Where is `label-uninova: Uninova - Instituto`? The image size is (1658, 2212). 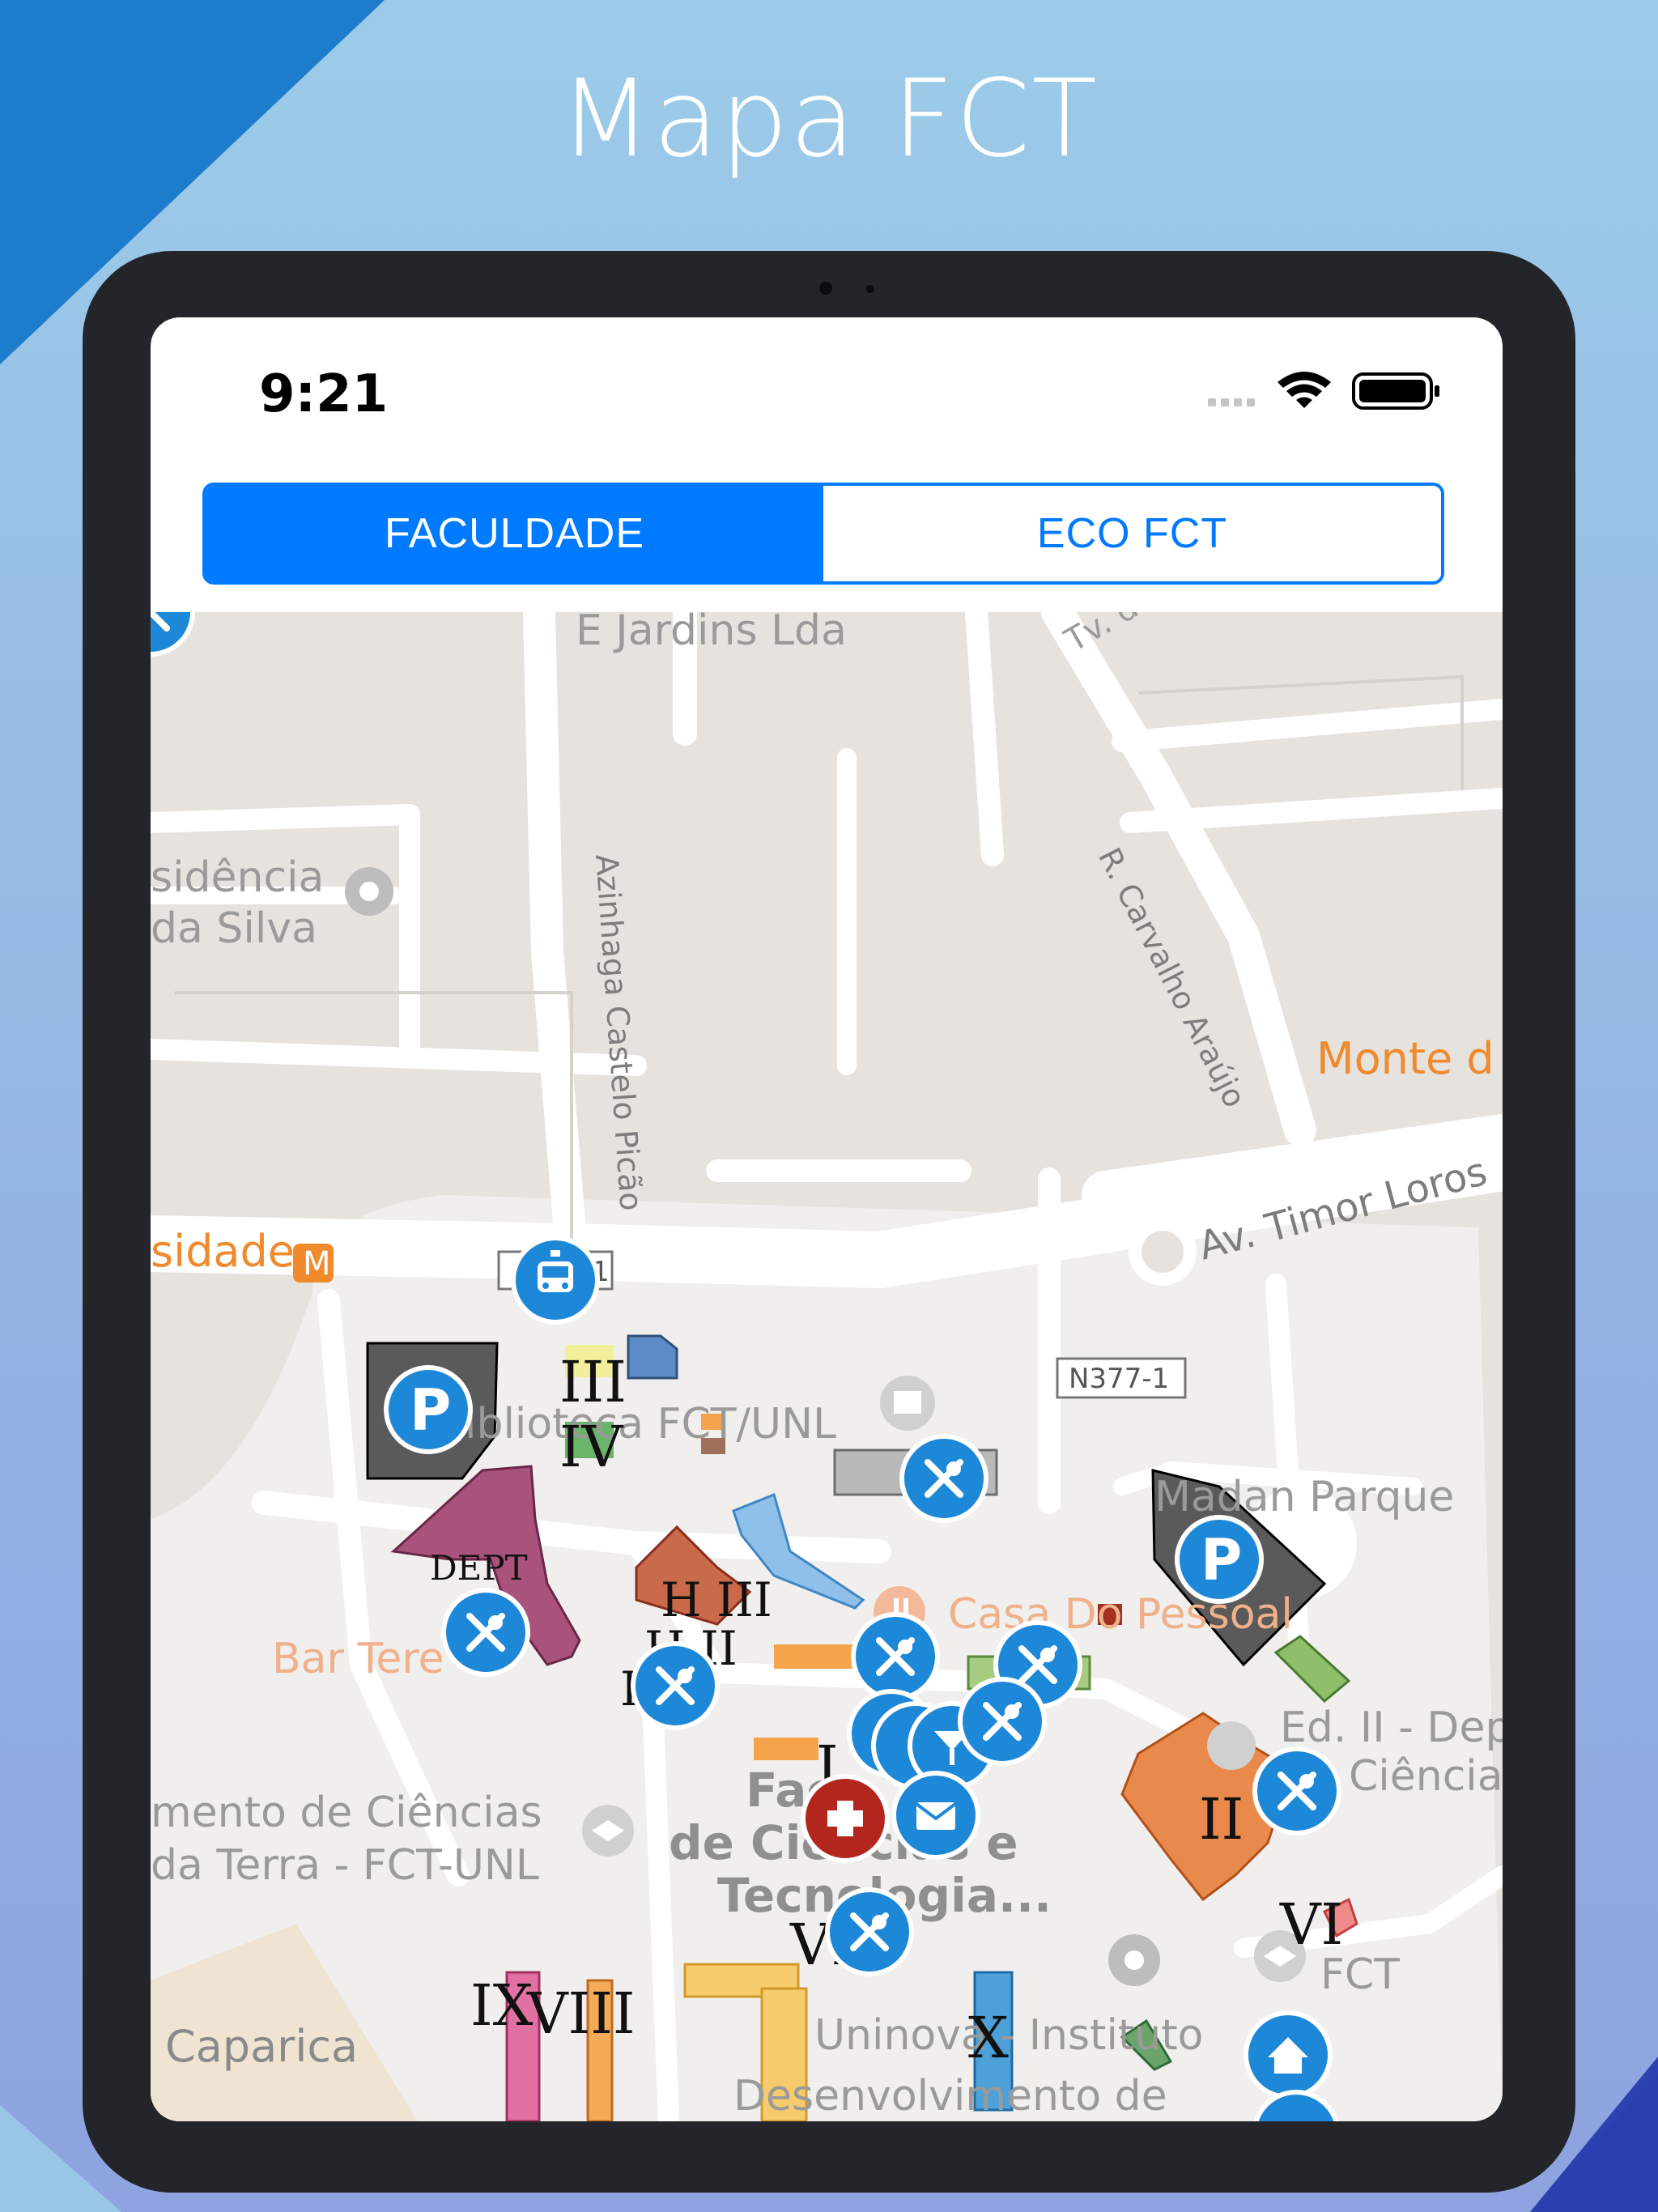 label-uninova: Uninova - Instituto is located at coordinates (1008, 2036).